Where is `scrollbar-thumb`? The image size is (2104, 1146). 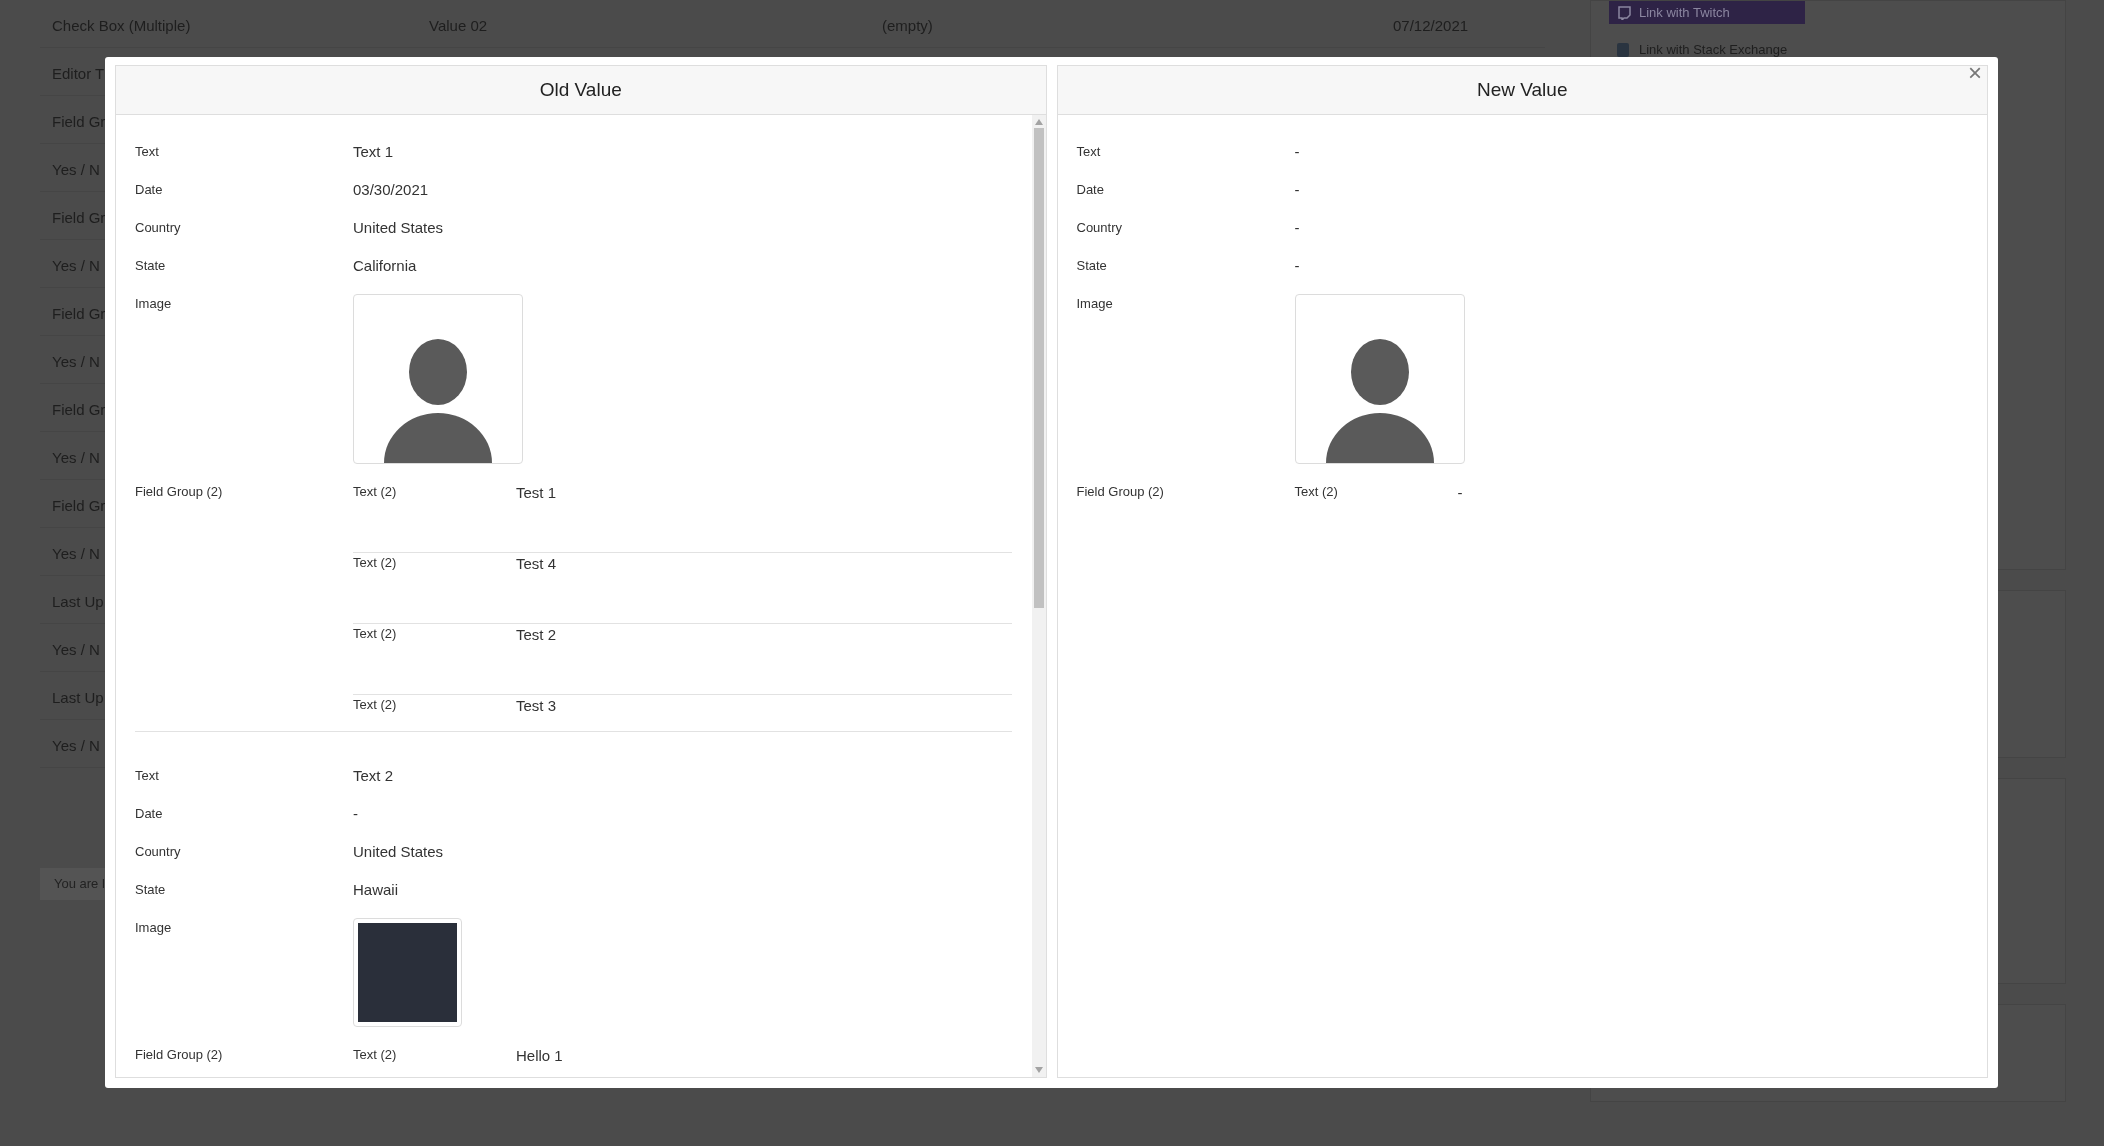
scrollbar-thumb is located at coordinates (1038, 368).